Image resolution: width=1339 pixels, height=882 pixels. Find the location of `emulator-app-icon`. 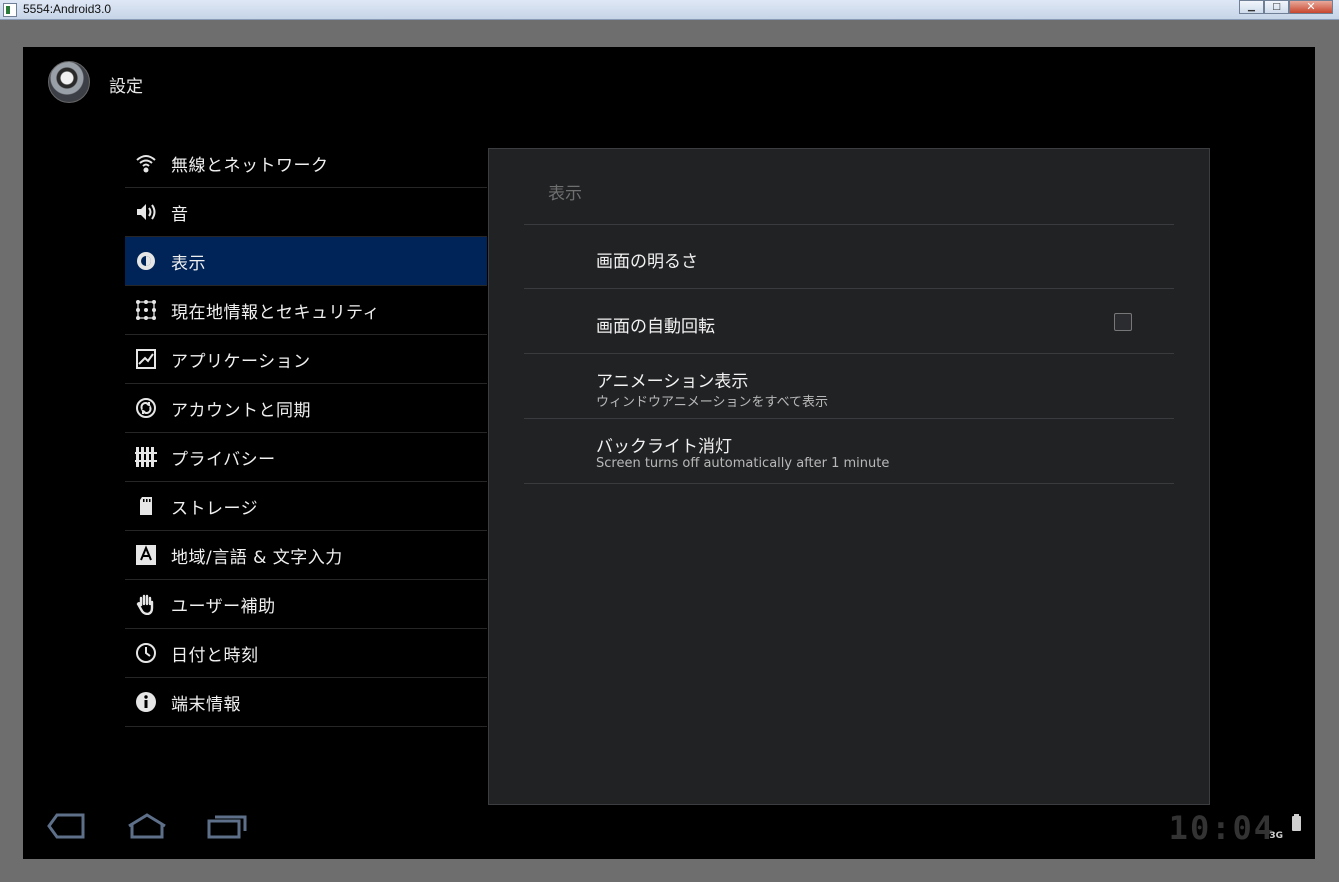

emulator-app-icon is located at coordinates (10, 10).